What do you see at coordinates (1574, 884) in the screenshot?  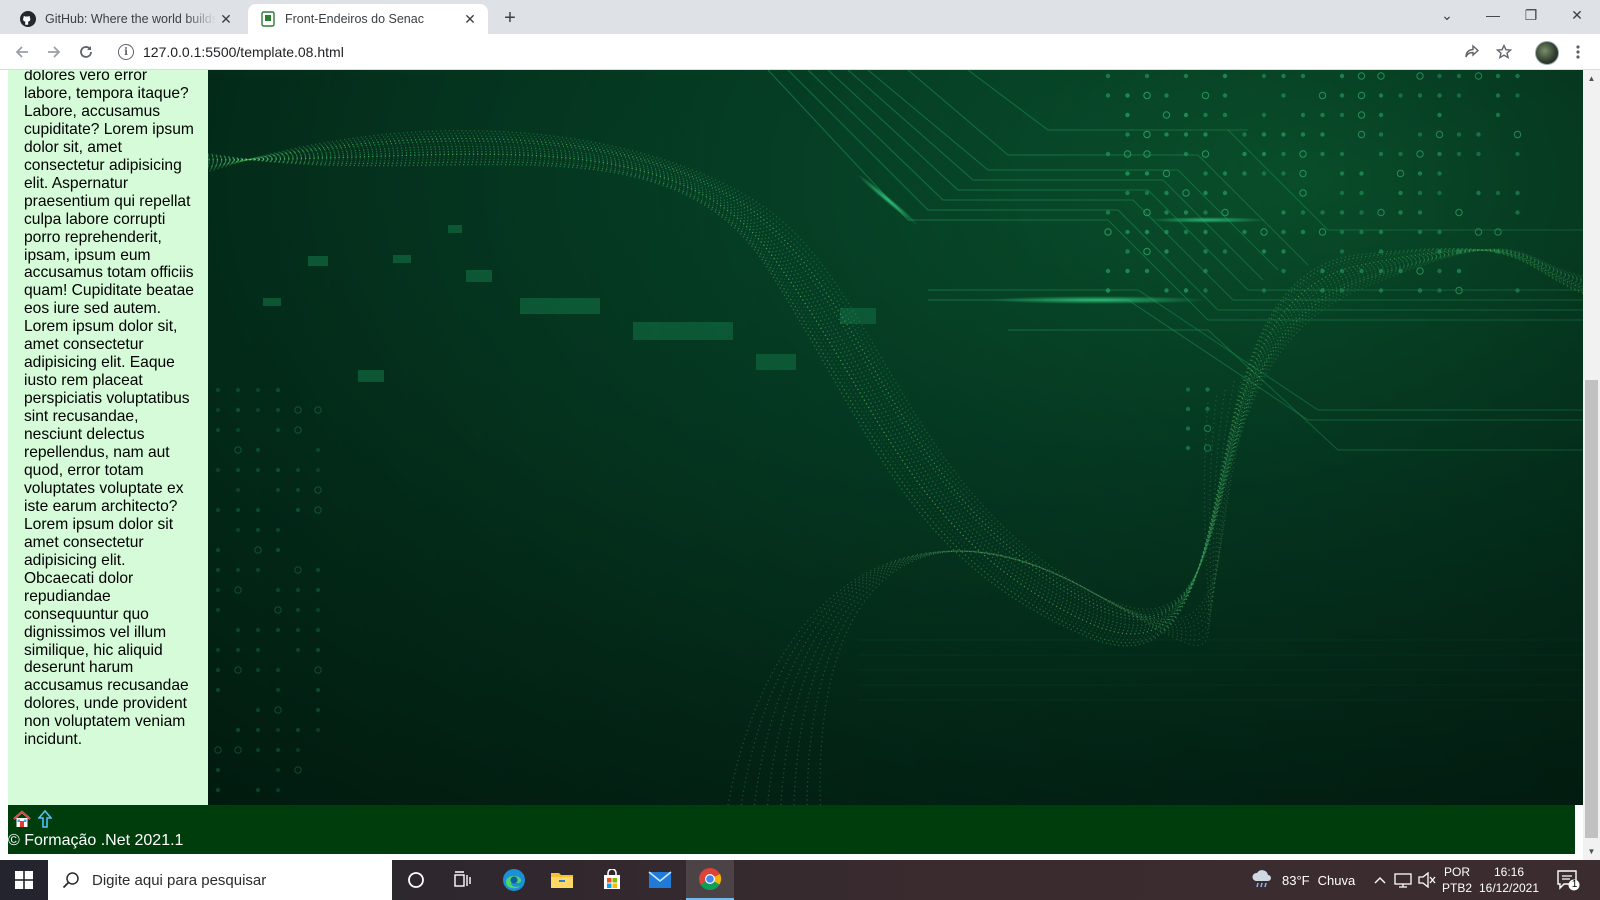 I see `notification-count-badge: 1` at bounding box center [1574, 884].